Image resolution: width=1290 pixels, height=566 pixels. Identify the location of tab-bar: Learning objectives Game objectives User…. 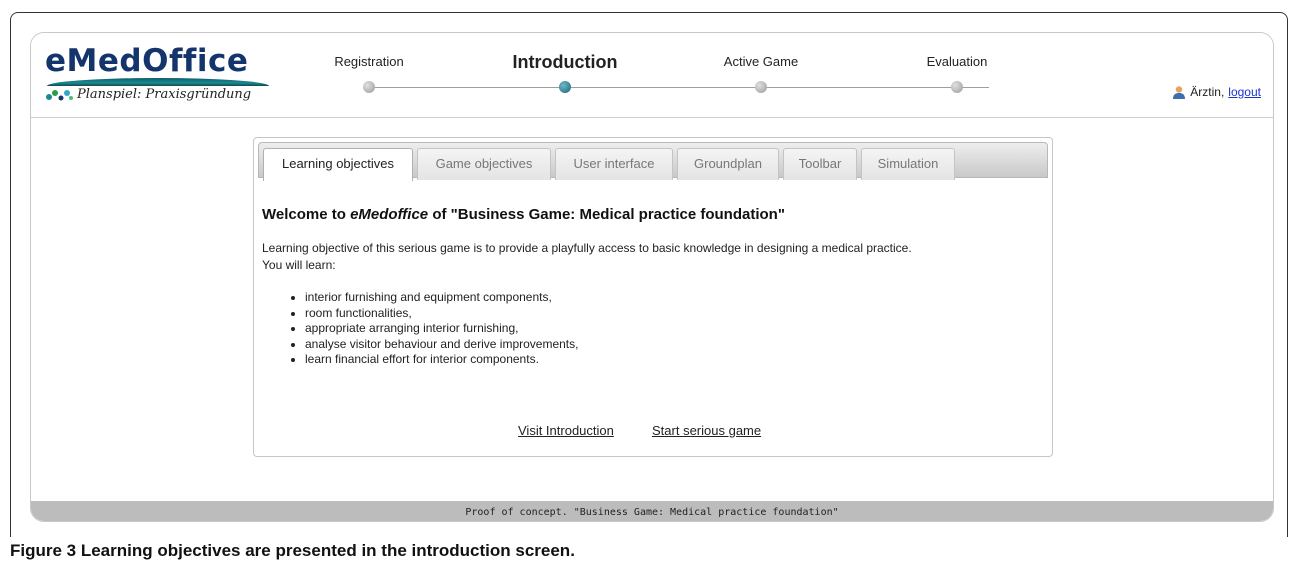
(653, 161).